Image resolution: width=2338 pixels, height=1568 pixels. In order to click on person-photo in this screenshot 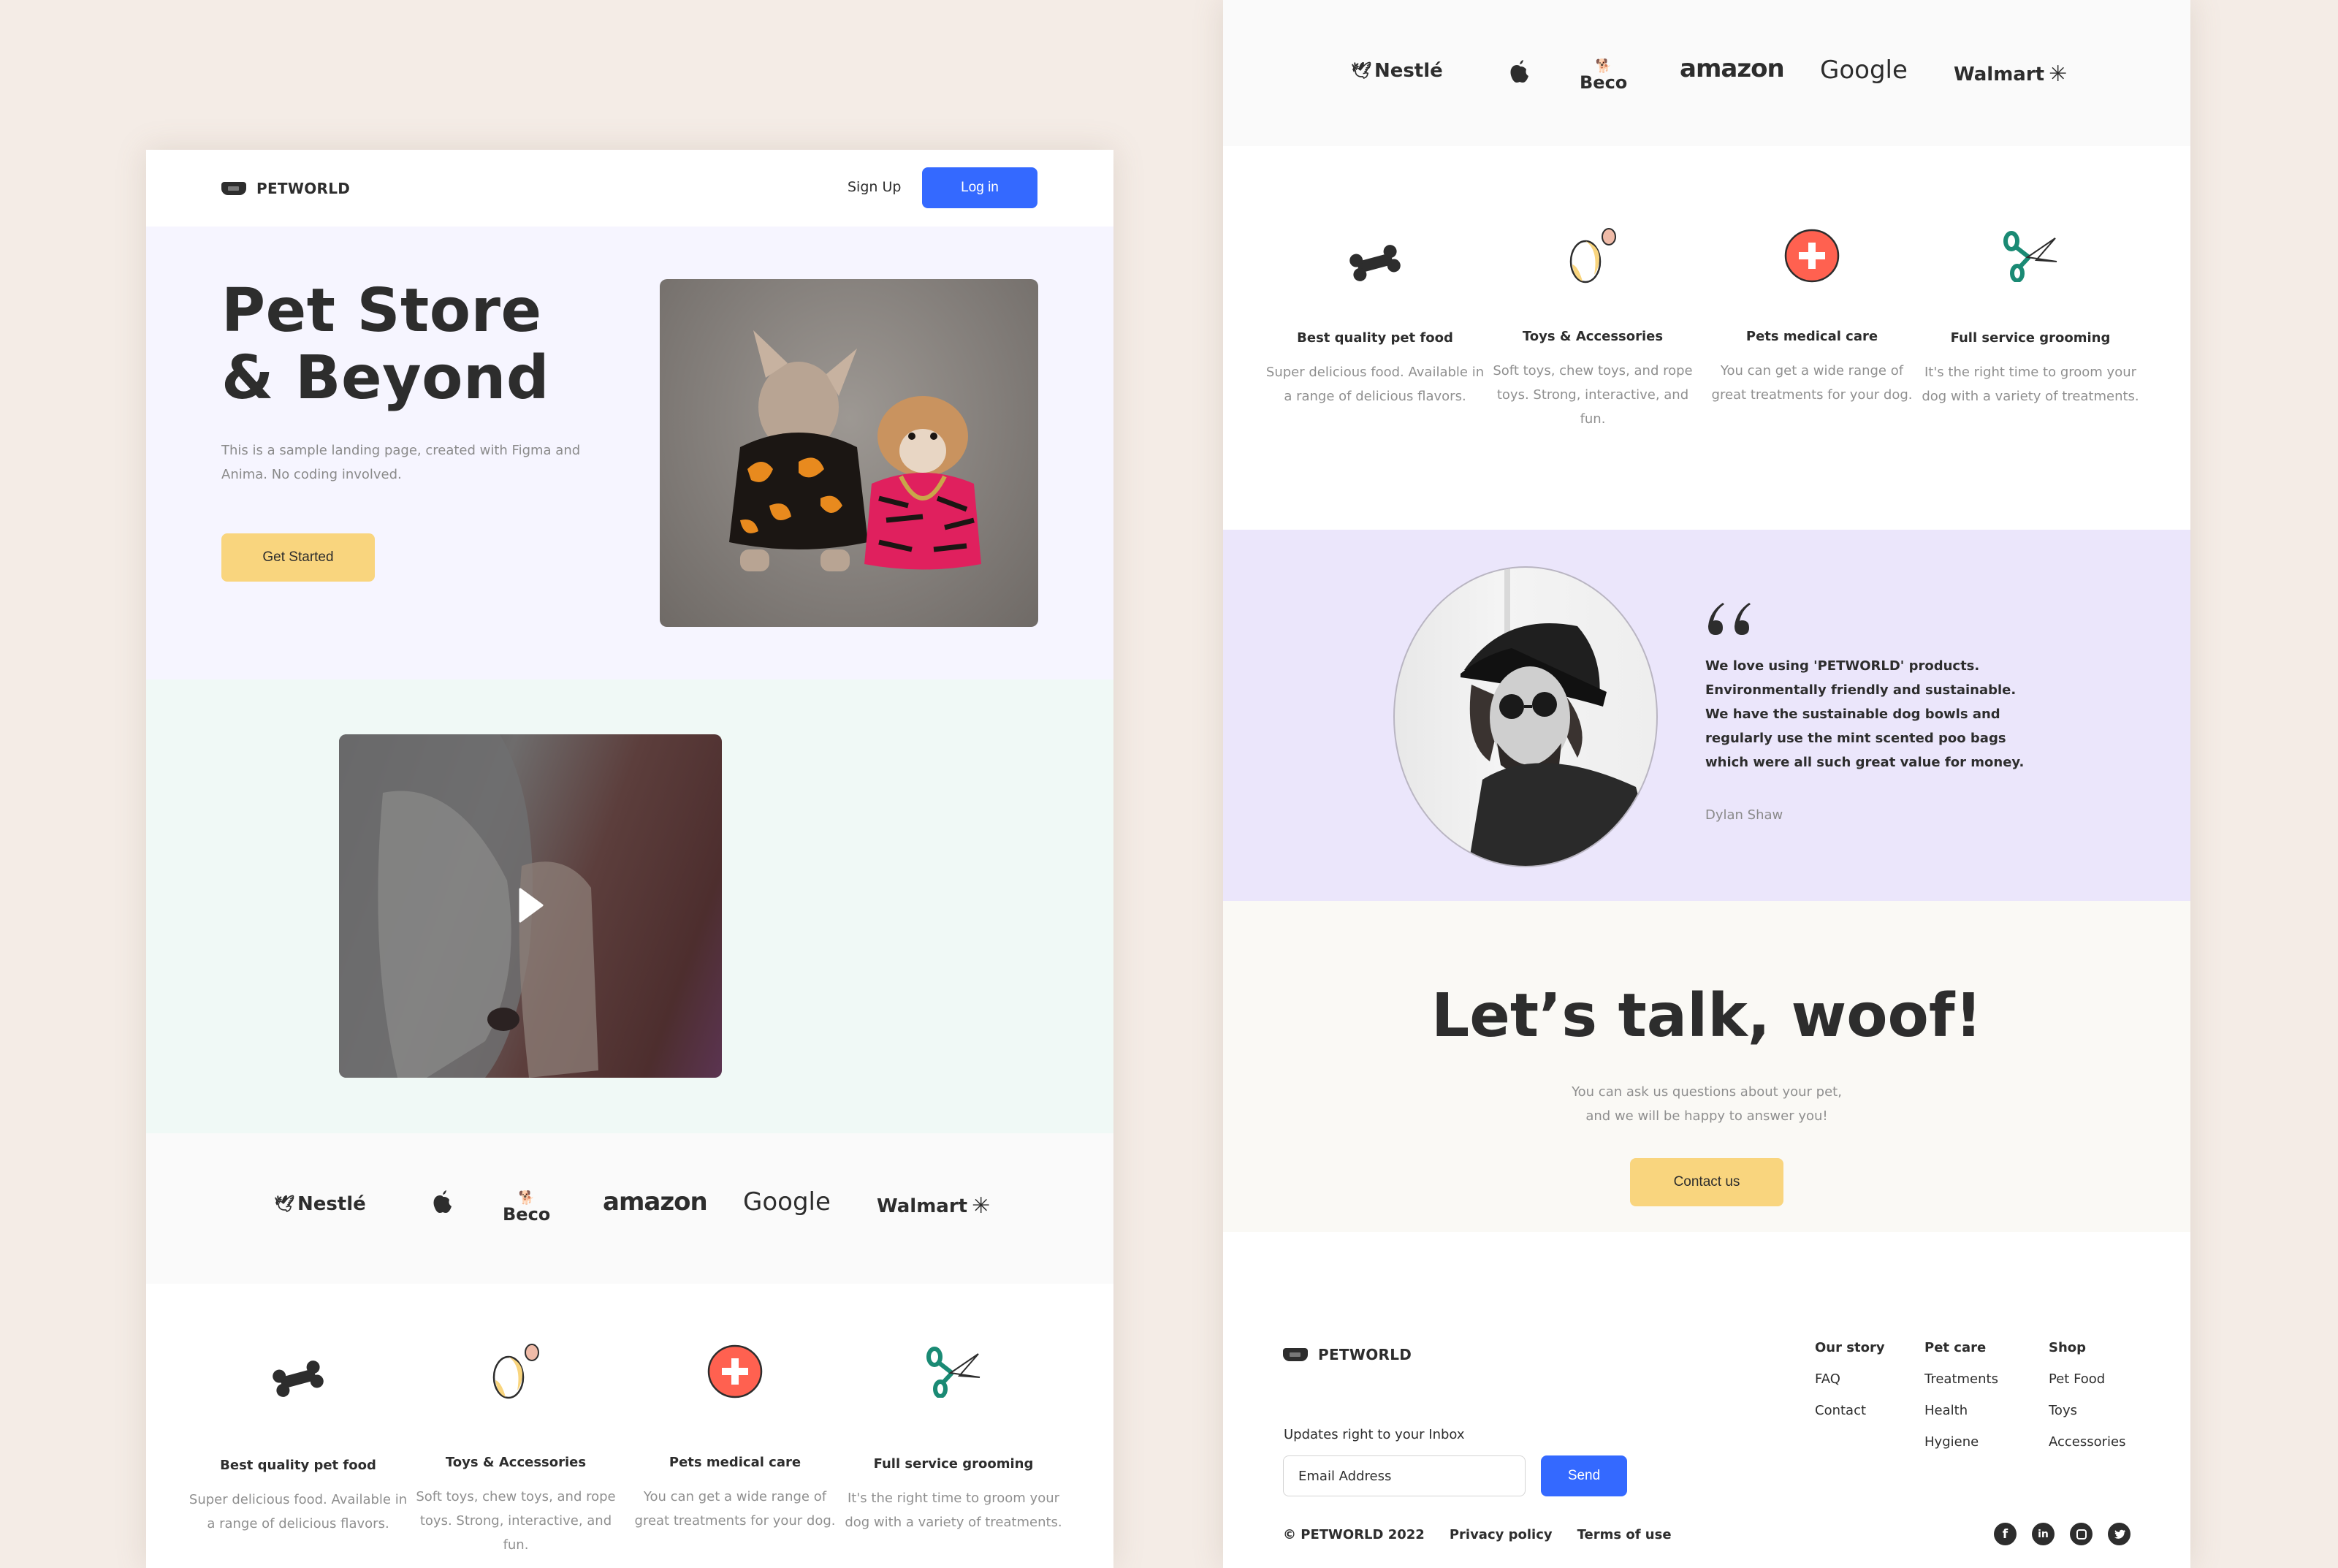, I will do `click(1558, 717)`.